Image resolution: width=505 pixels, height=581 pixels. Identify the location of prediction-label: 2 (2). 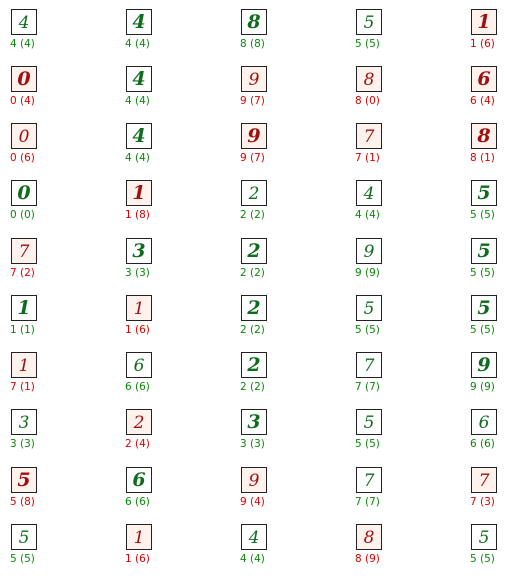
(252, 387).